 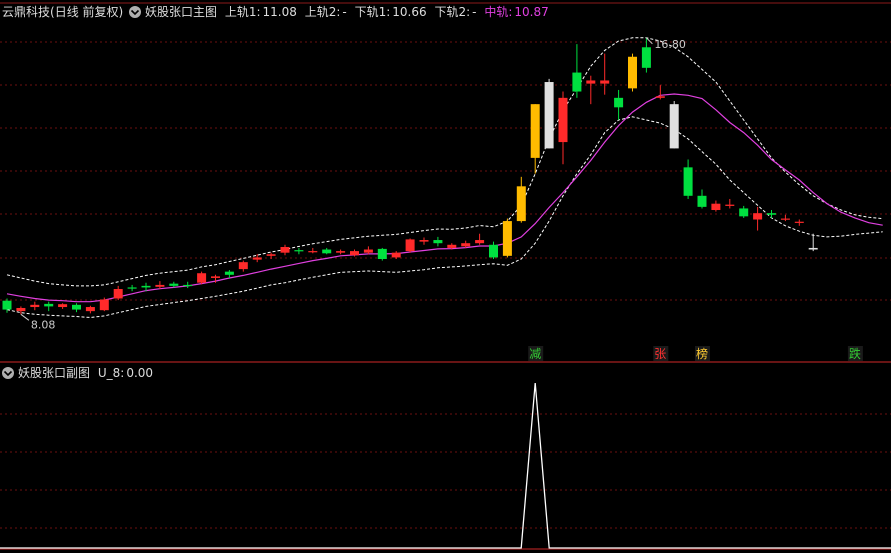 I want to click on sub-indicator-name: 妖股张口副图, so click(x=54, y=373).